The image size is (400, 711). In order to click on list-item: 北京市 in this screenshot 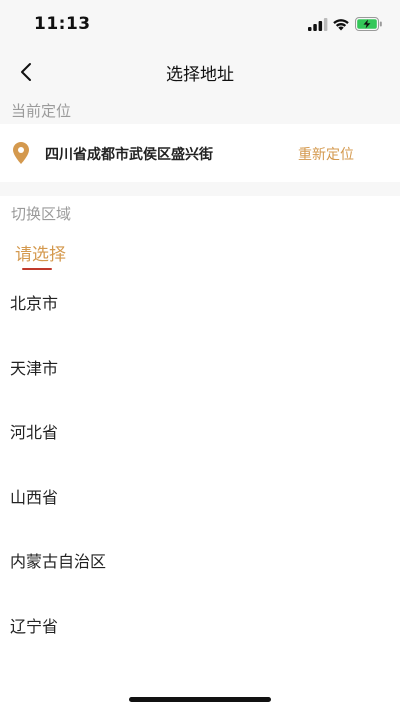, I will do `click(200, 302)`.